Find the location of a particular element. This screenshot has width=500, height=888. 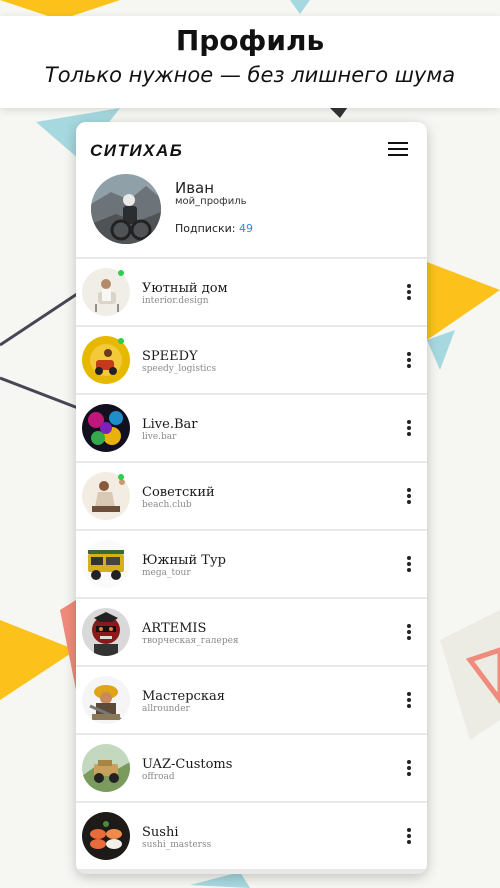

list-item: Советский beach.club is located at coordinates (251, 496).